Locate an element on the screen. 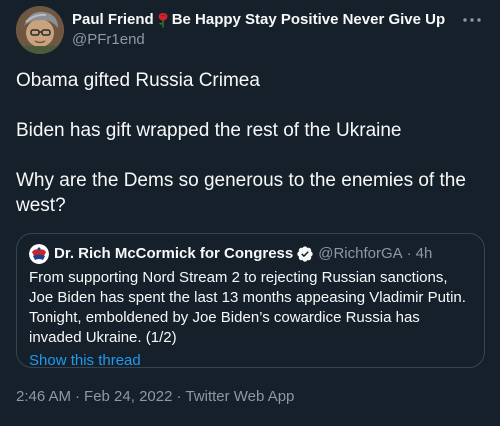 Image resolution: width=500 pixels, height=426 pixels. author-name-second: Be Happy Stay Positive Never Give Up is located at coordinates (308, 19).